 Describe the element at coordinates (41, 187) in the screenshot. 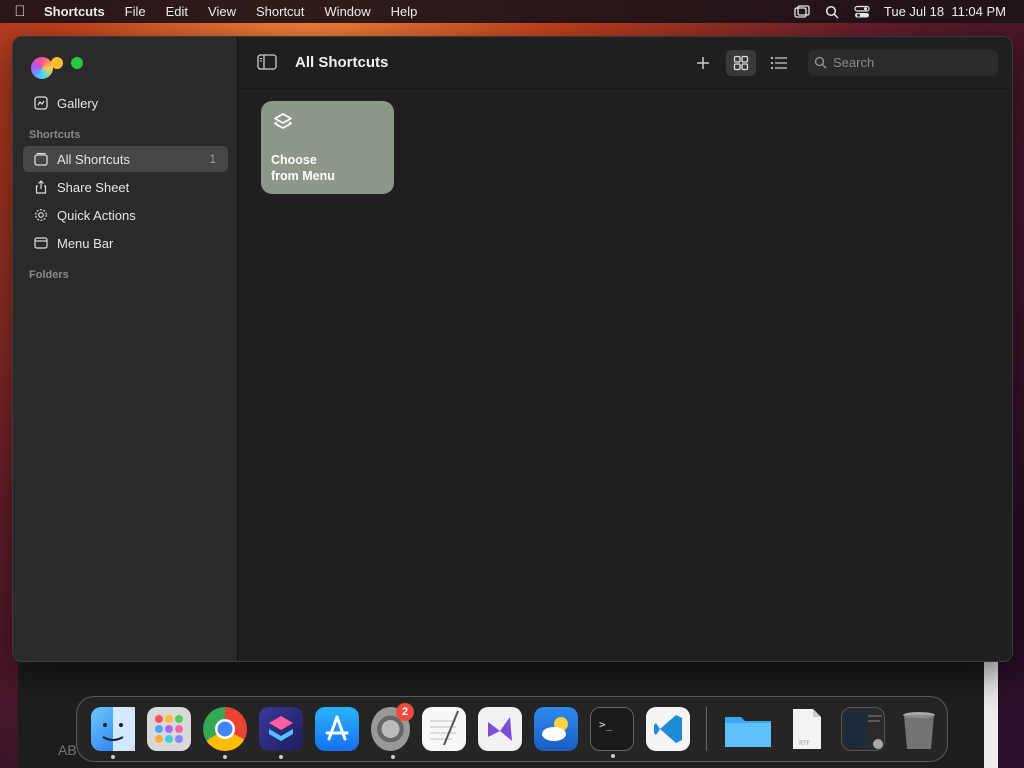

I see `share-icon` at that location.